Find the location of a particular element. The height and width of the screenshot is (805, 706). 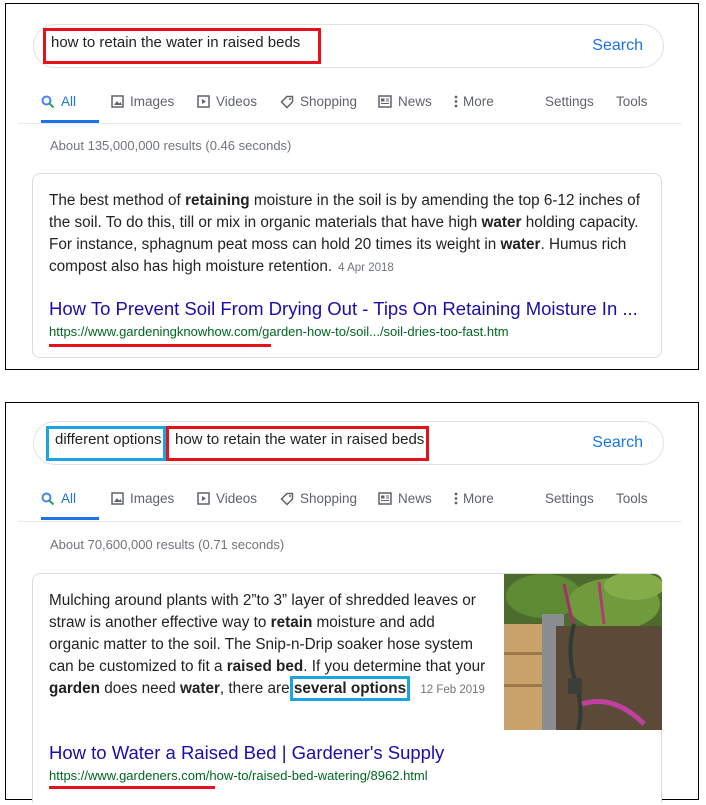

raised-bed-photo is located at coordinates (583, 652).